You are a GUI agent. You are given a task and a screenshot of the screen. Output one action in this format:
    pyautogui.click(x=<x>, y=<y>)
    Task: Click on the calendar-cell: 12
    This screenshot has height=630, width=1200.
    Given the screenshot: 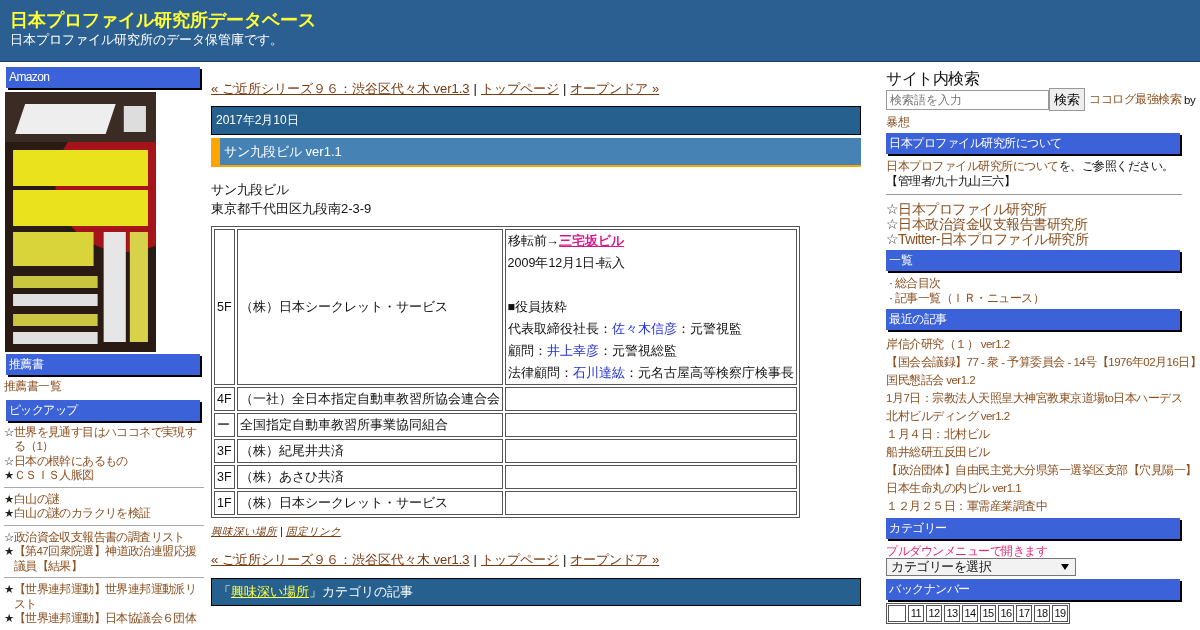 What is the action you would take?
    pyautogui.click(x=934, y=613)
    